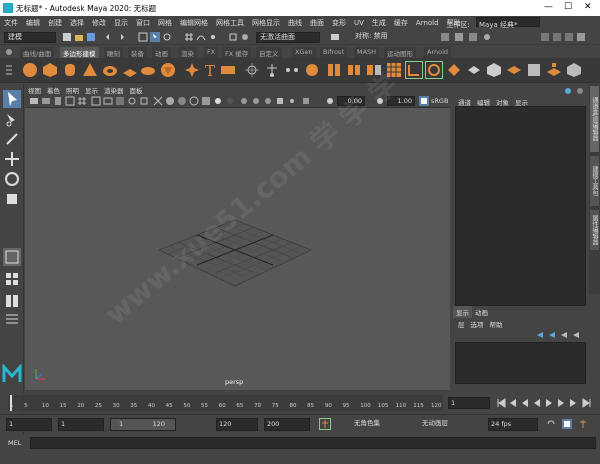 The image size is (600, 464). What do you see at coordinates (12, 257) in the screenshot?
I see `single-pane-layout-icon` at bounding box center [12, 257].